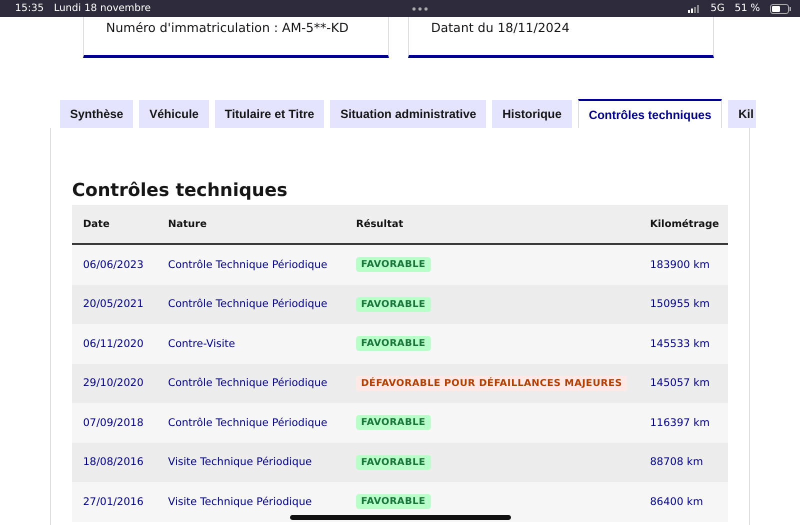 The width and height of the screenshot is (800, 525). Describe the element at coordinates (180, 190) in the screenshot. I see `section-title: Contrôles techniques` at that location.